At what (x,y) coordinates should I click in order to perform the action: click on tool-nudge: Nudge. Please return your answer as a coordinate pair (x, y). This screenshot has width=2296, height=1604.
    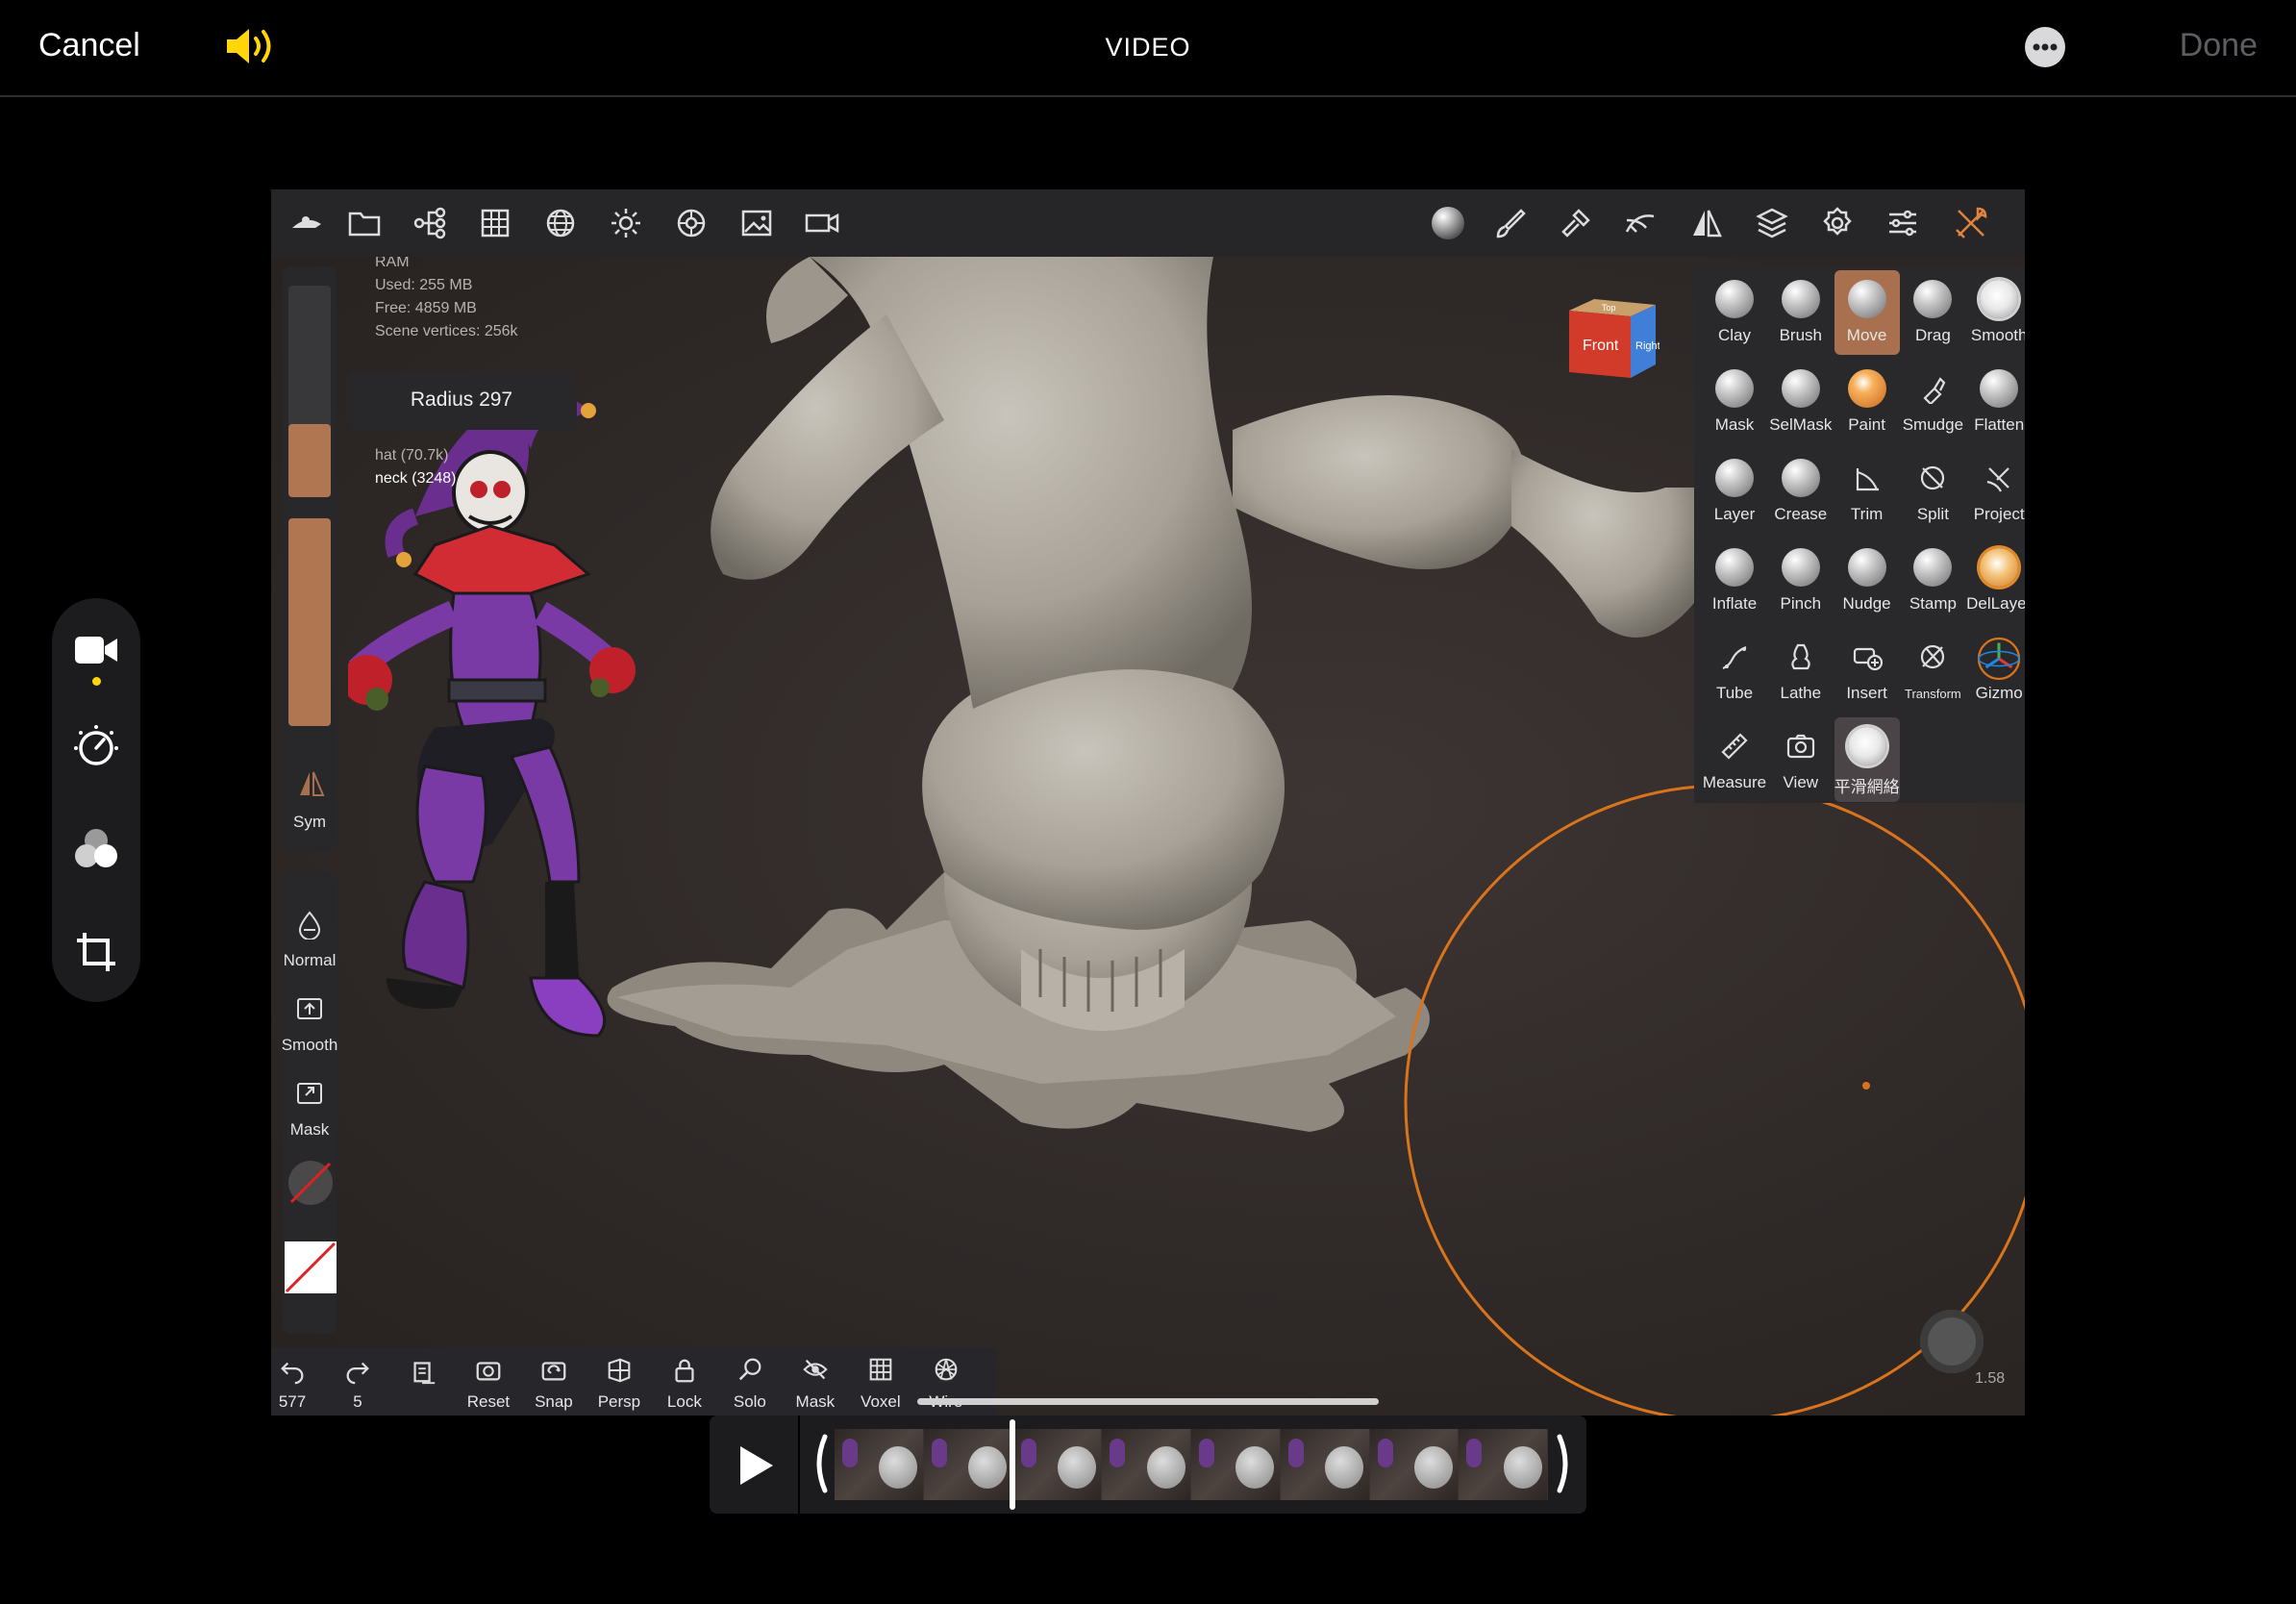
    Looking at the image, I should click on (1867, 581).